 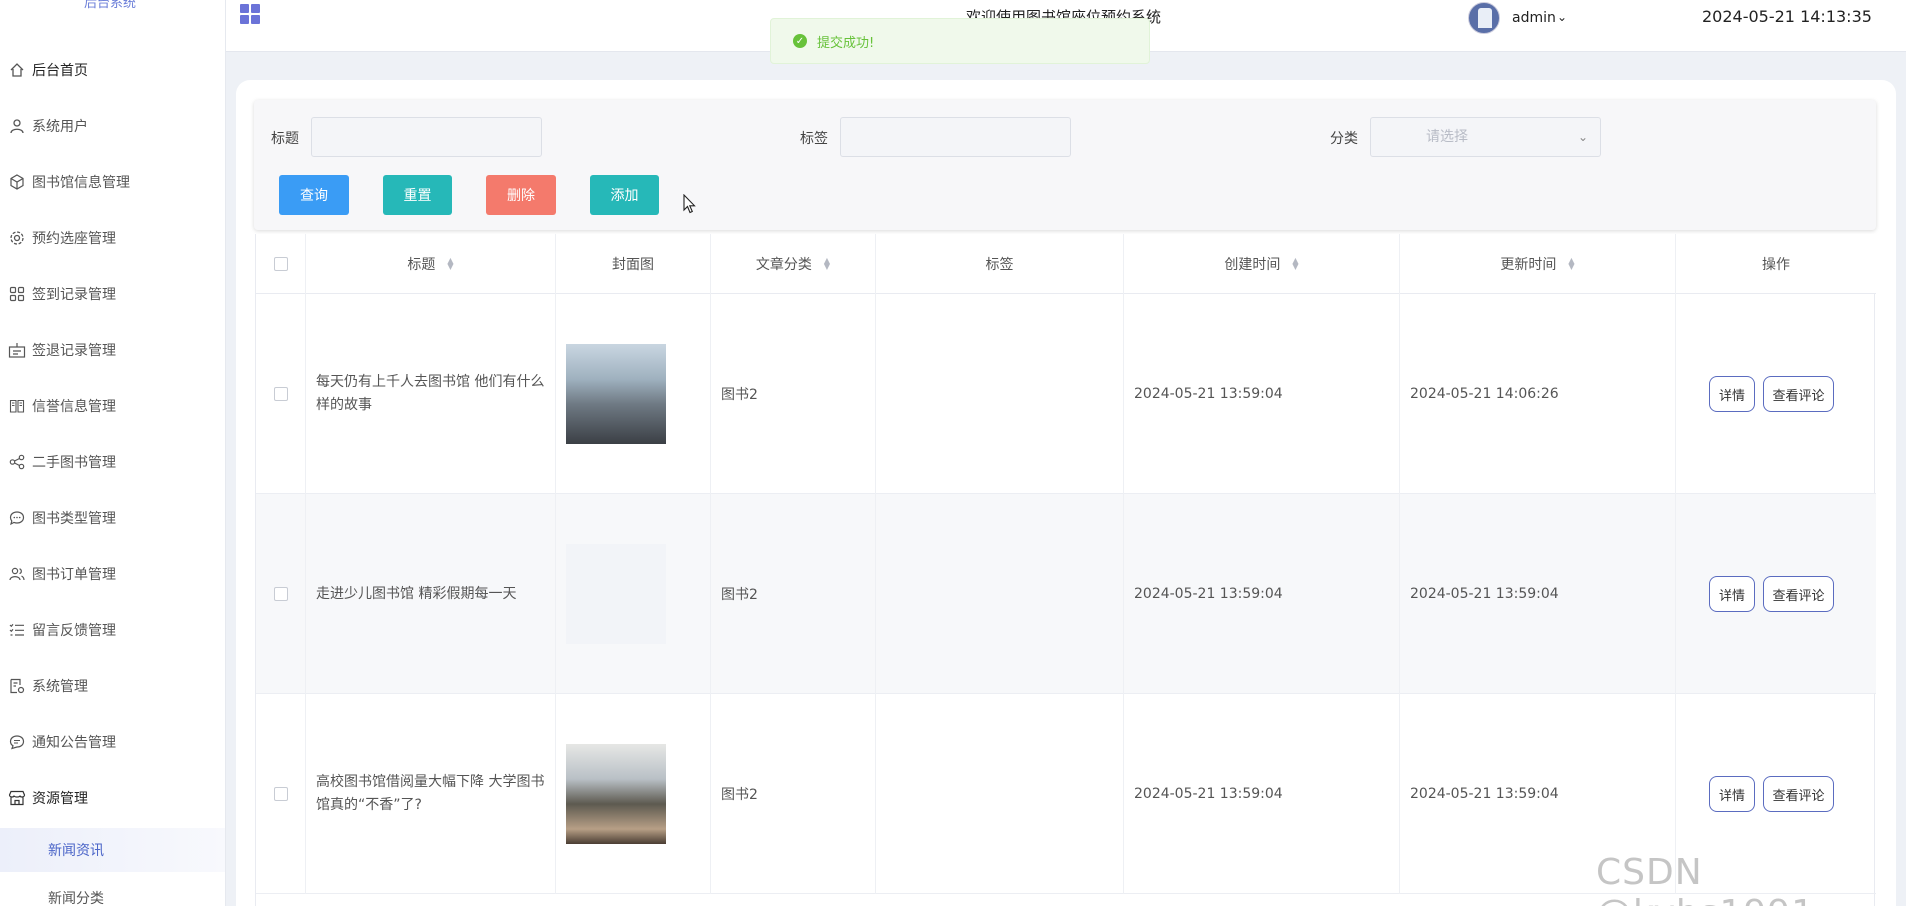 I want to click on column-created-label: 创建时间, so click(x=1252, y=265).